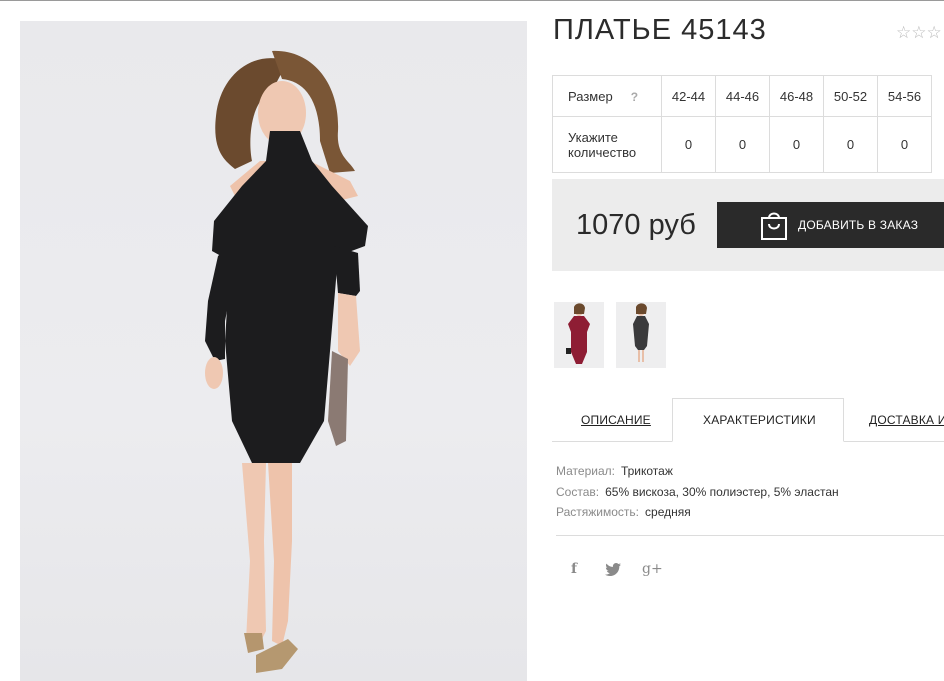 The width and height of the screenshot is (944, 681). I want to click on size-label: Размер, so click(590, 96).